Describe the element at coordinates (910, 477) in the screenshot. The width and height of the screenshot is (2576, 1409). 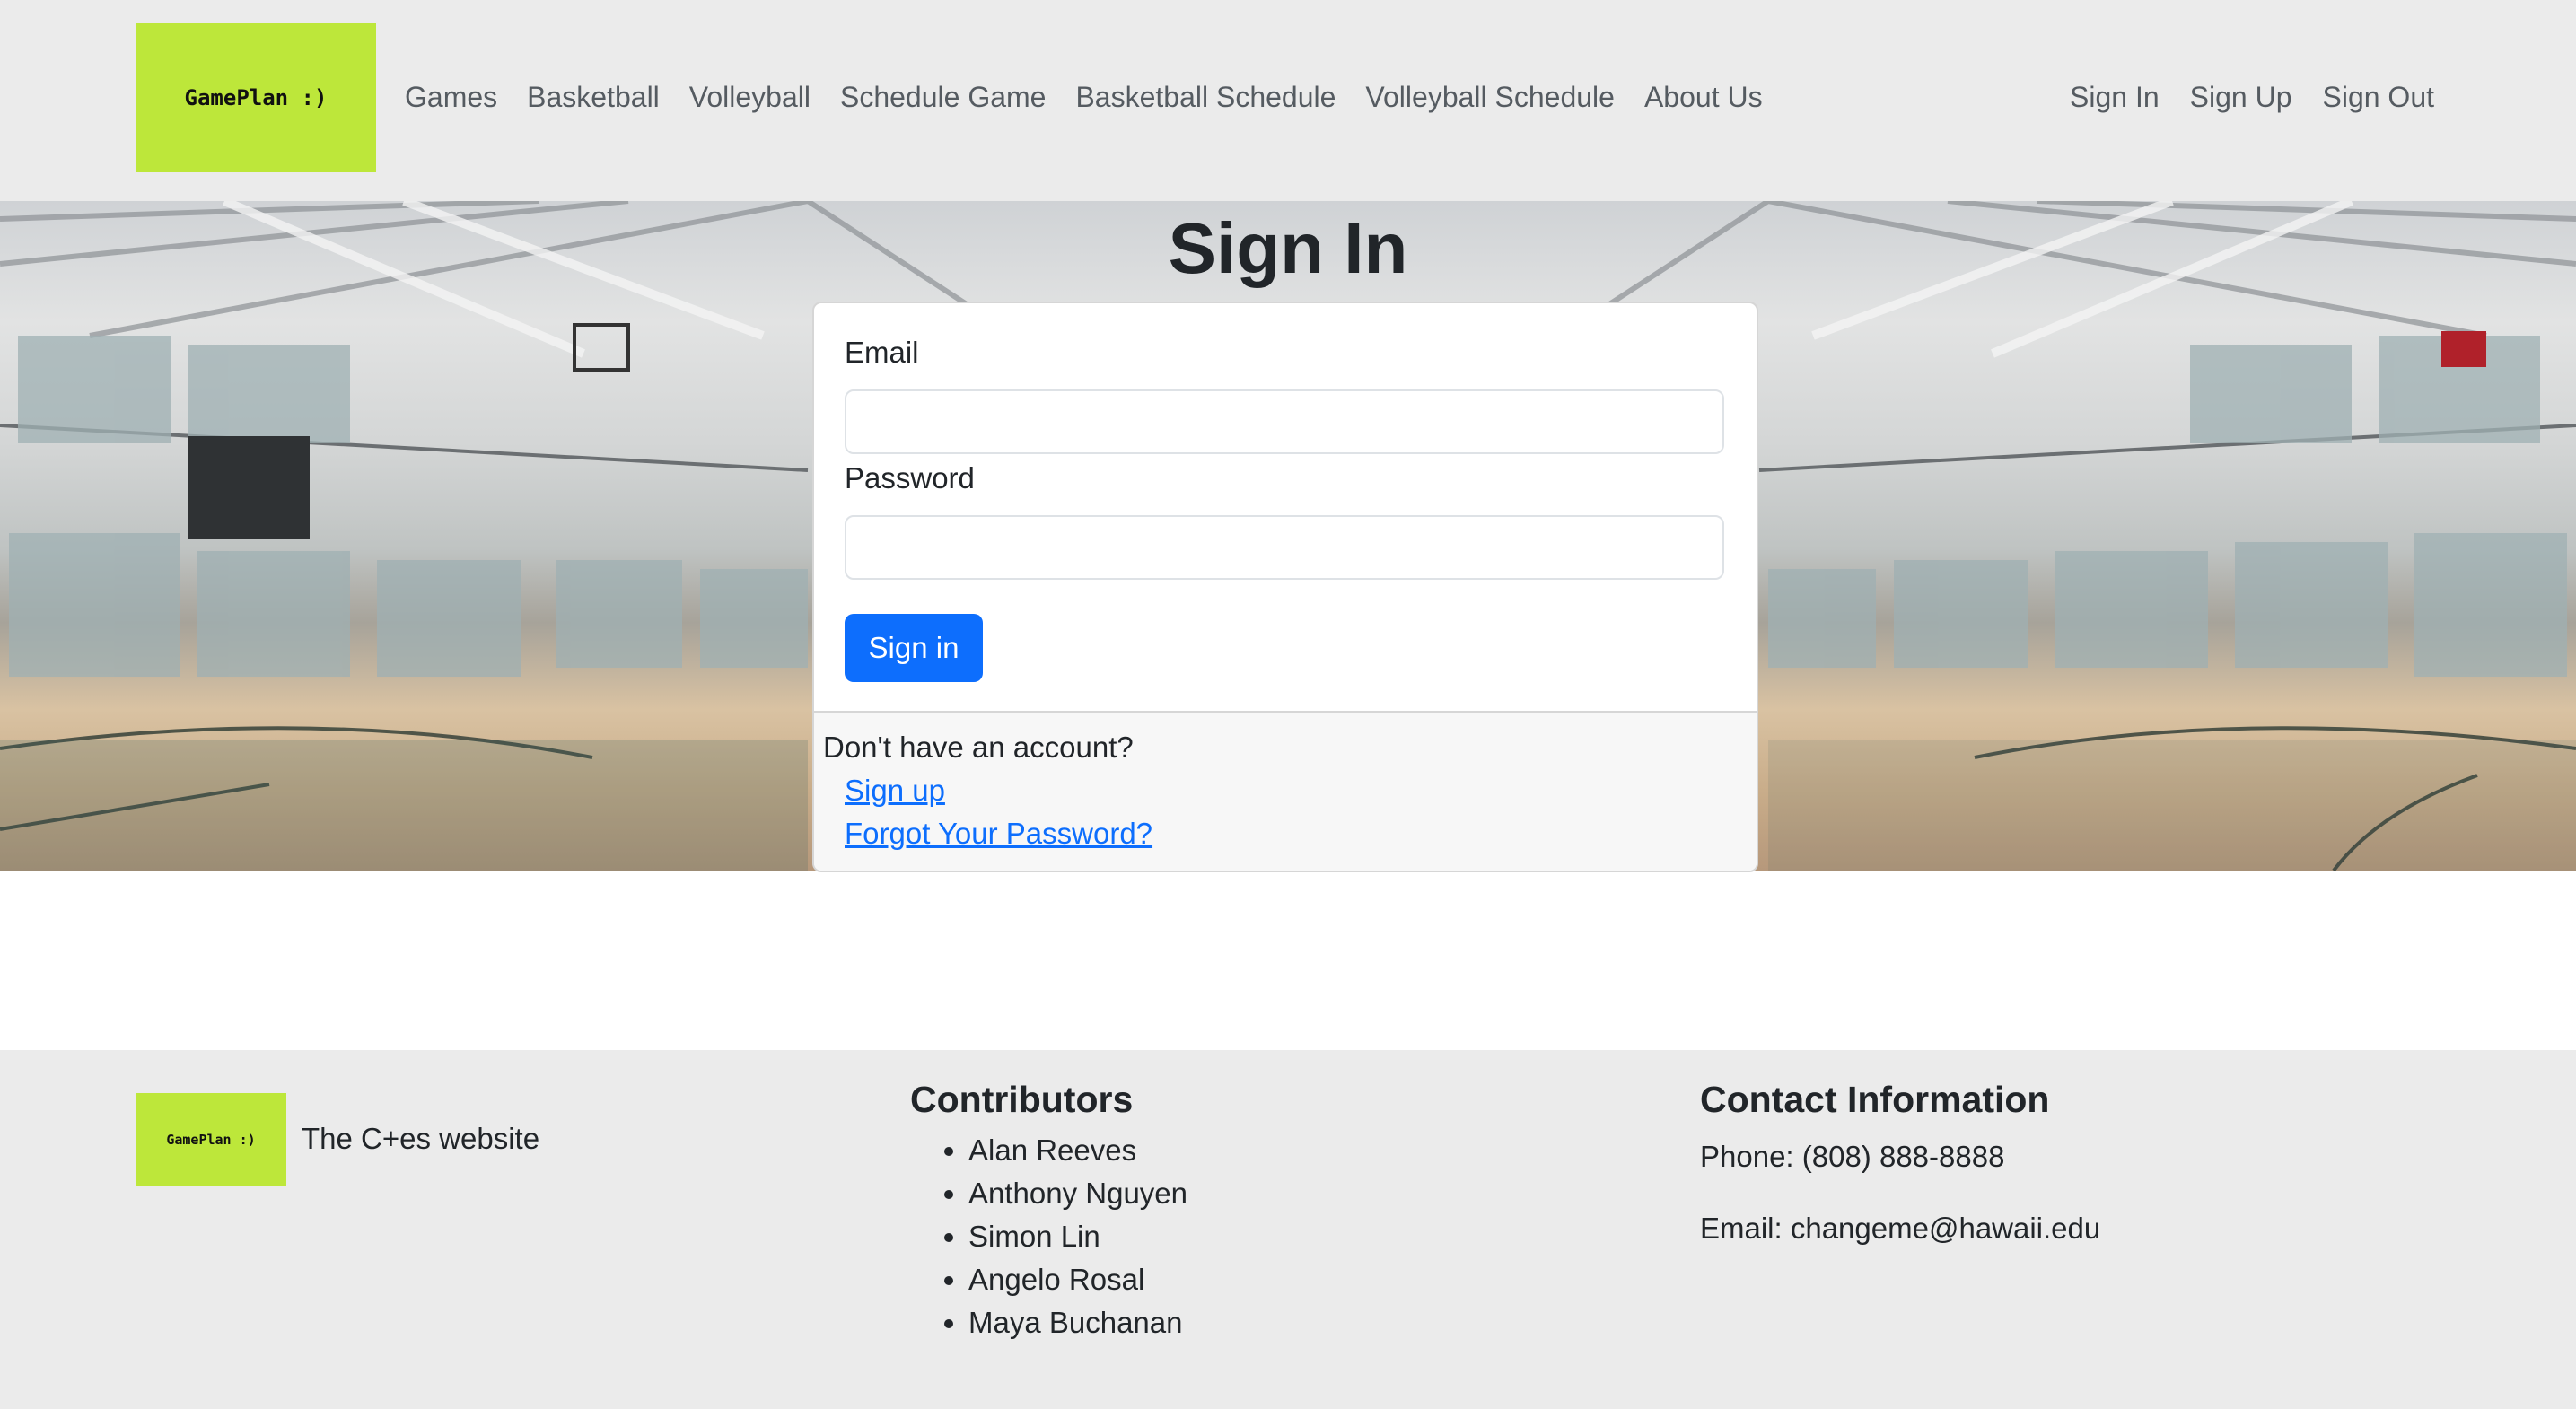
I see `password-label: Password` at that location.